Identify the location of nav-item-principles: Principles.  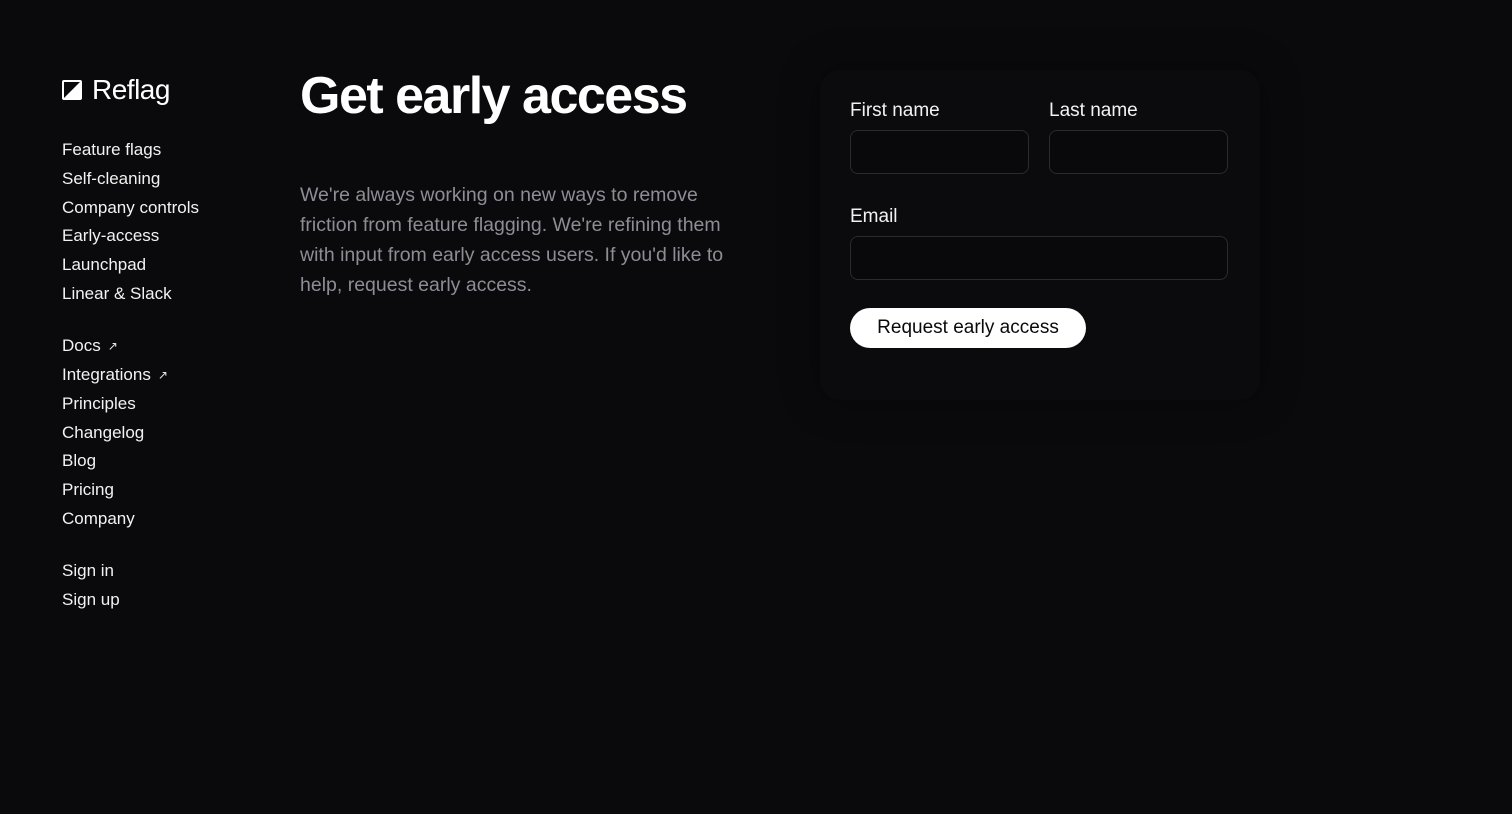
(162, 404).